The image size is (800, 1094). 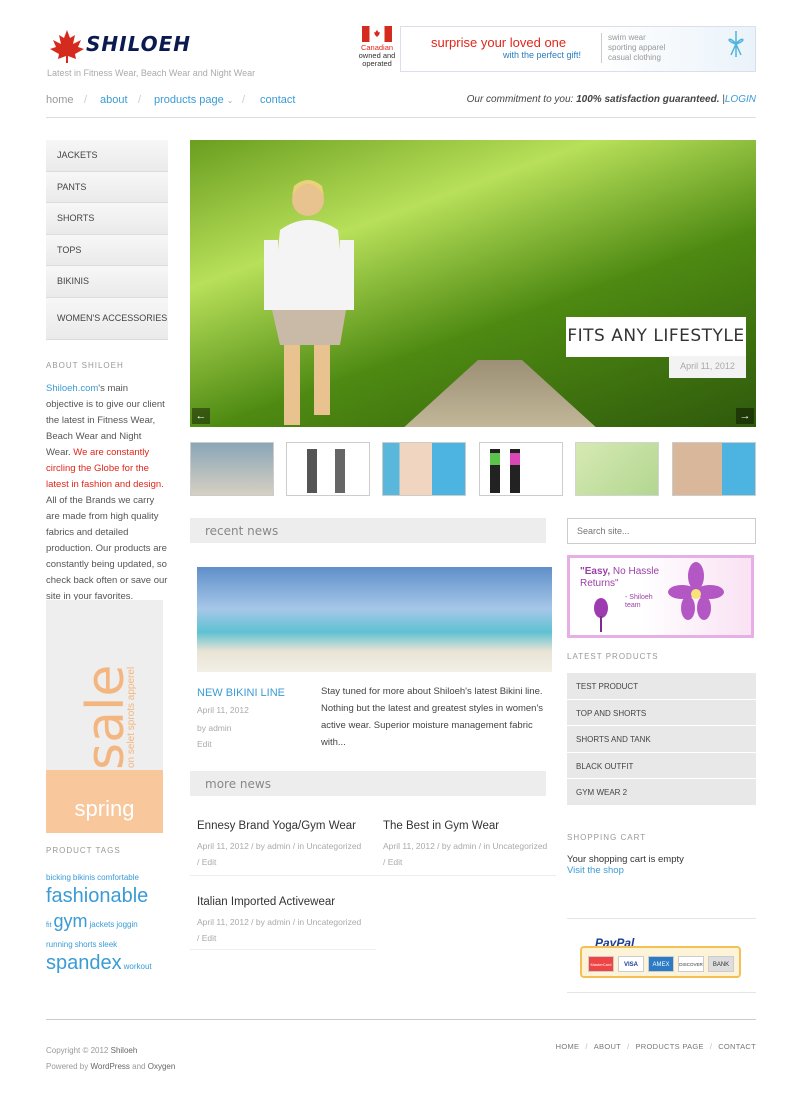 I want to click on tag-link: joggin, so click(x=126, y=924).